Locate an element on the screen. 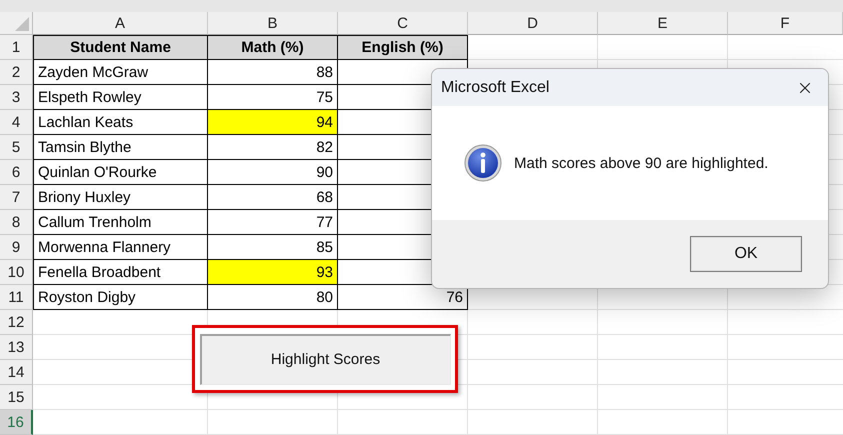 Image resolution: width=843 pixels, height=435 pixels. row-header: 9 is located at coordinates (16, 247).